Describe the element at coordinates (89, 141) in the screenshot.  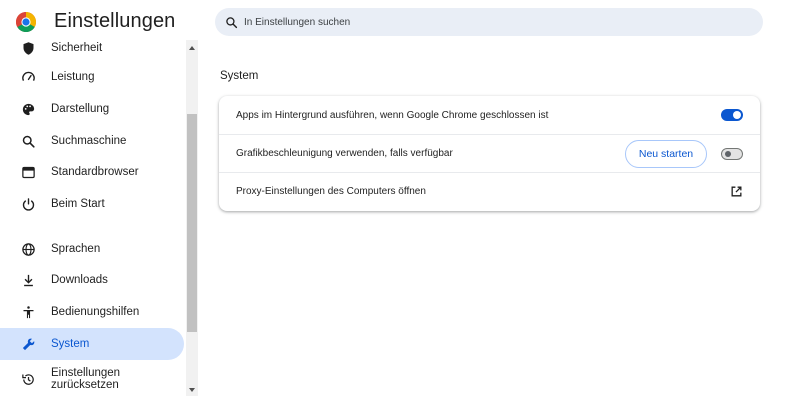
I see `sidebar-item-label: Suchmaschine` at that location.